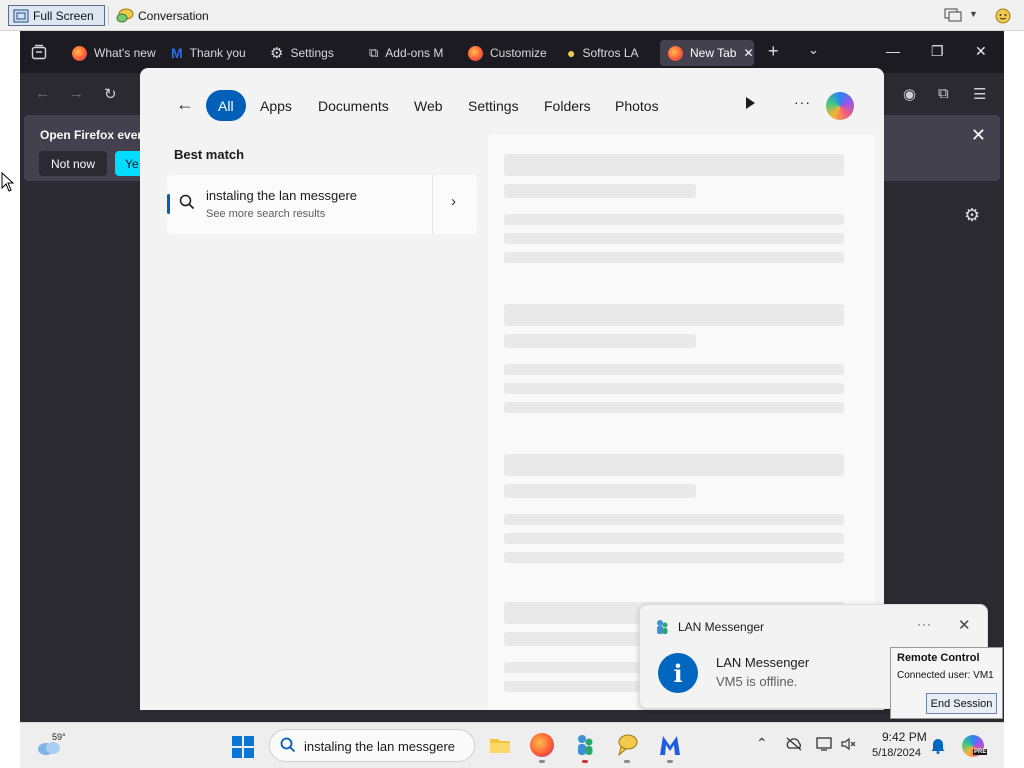 This screenshot has width=1024, height=768. What do you see at coordinates (353, 105) in the screenshot?
I see `filter-documents: Documents` at bounding box center [353, 105].